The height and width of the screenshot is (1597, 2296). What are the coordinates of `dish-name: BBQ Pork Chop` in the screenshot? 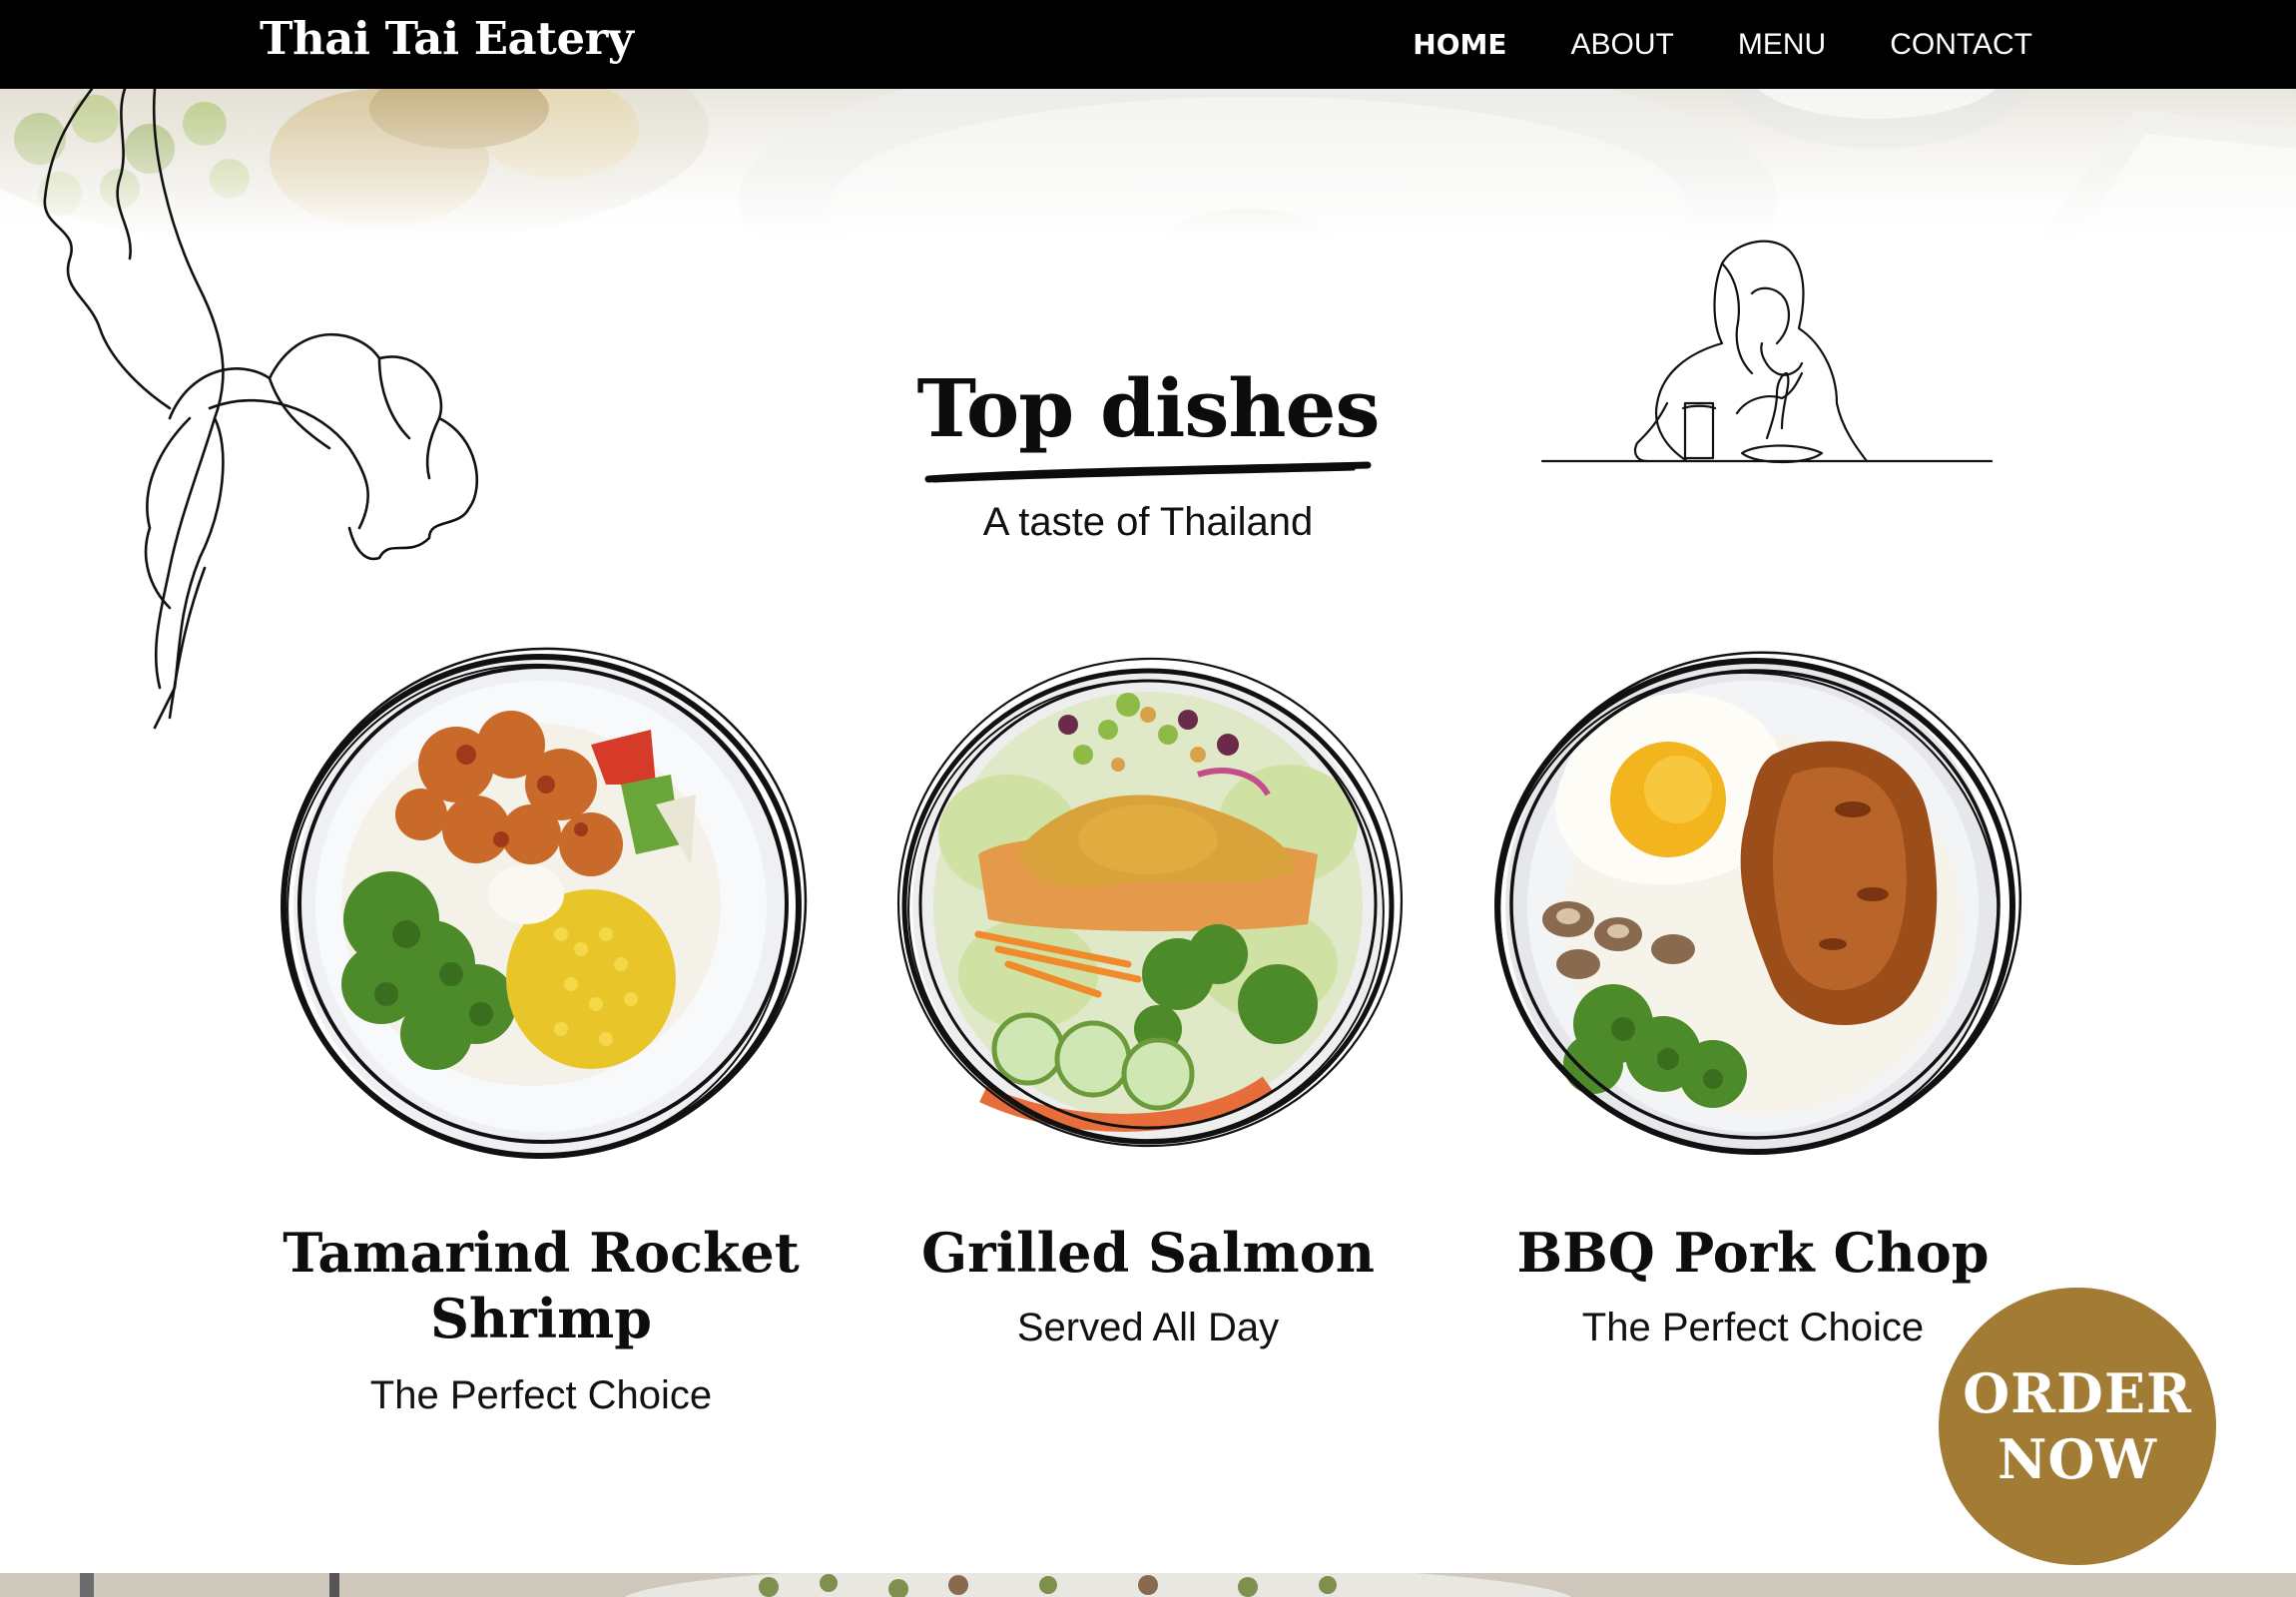 It's located at (1753, 1253).